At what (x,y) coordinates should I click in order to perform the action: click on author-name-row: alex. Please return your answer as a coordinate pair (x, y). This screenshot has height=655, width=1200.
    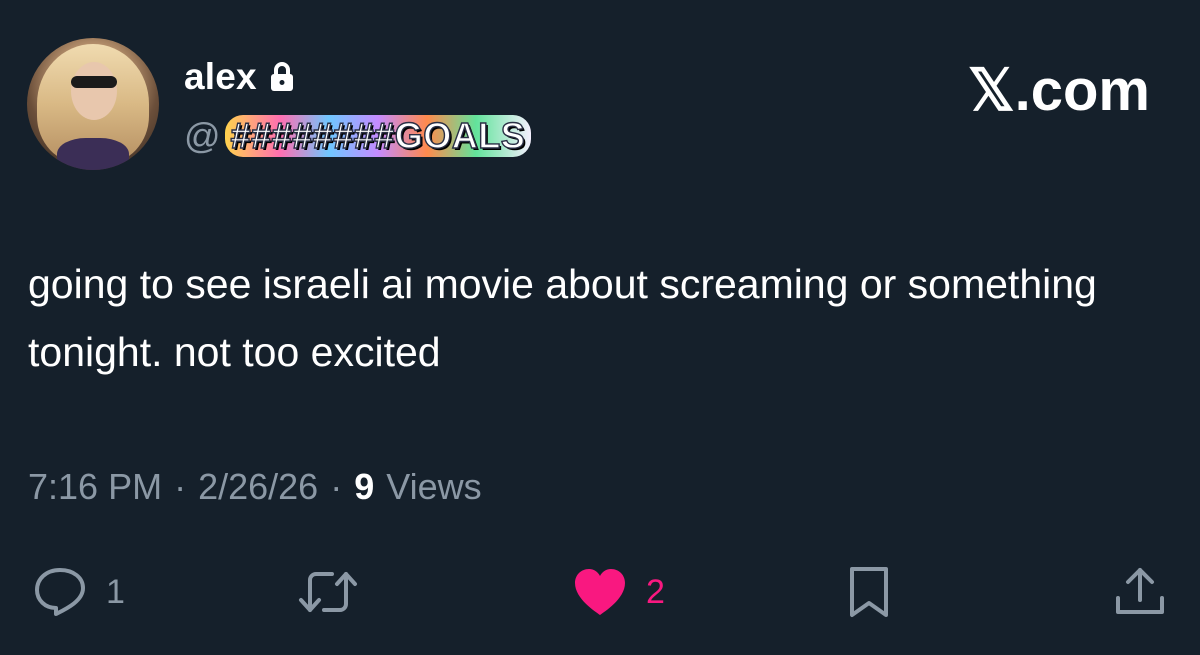
    Looking at the image, I should click on (239, 77).